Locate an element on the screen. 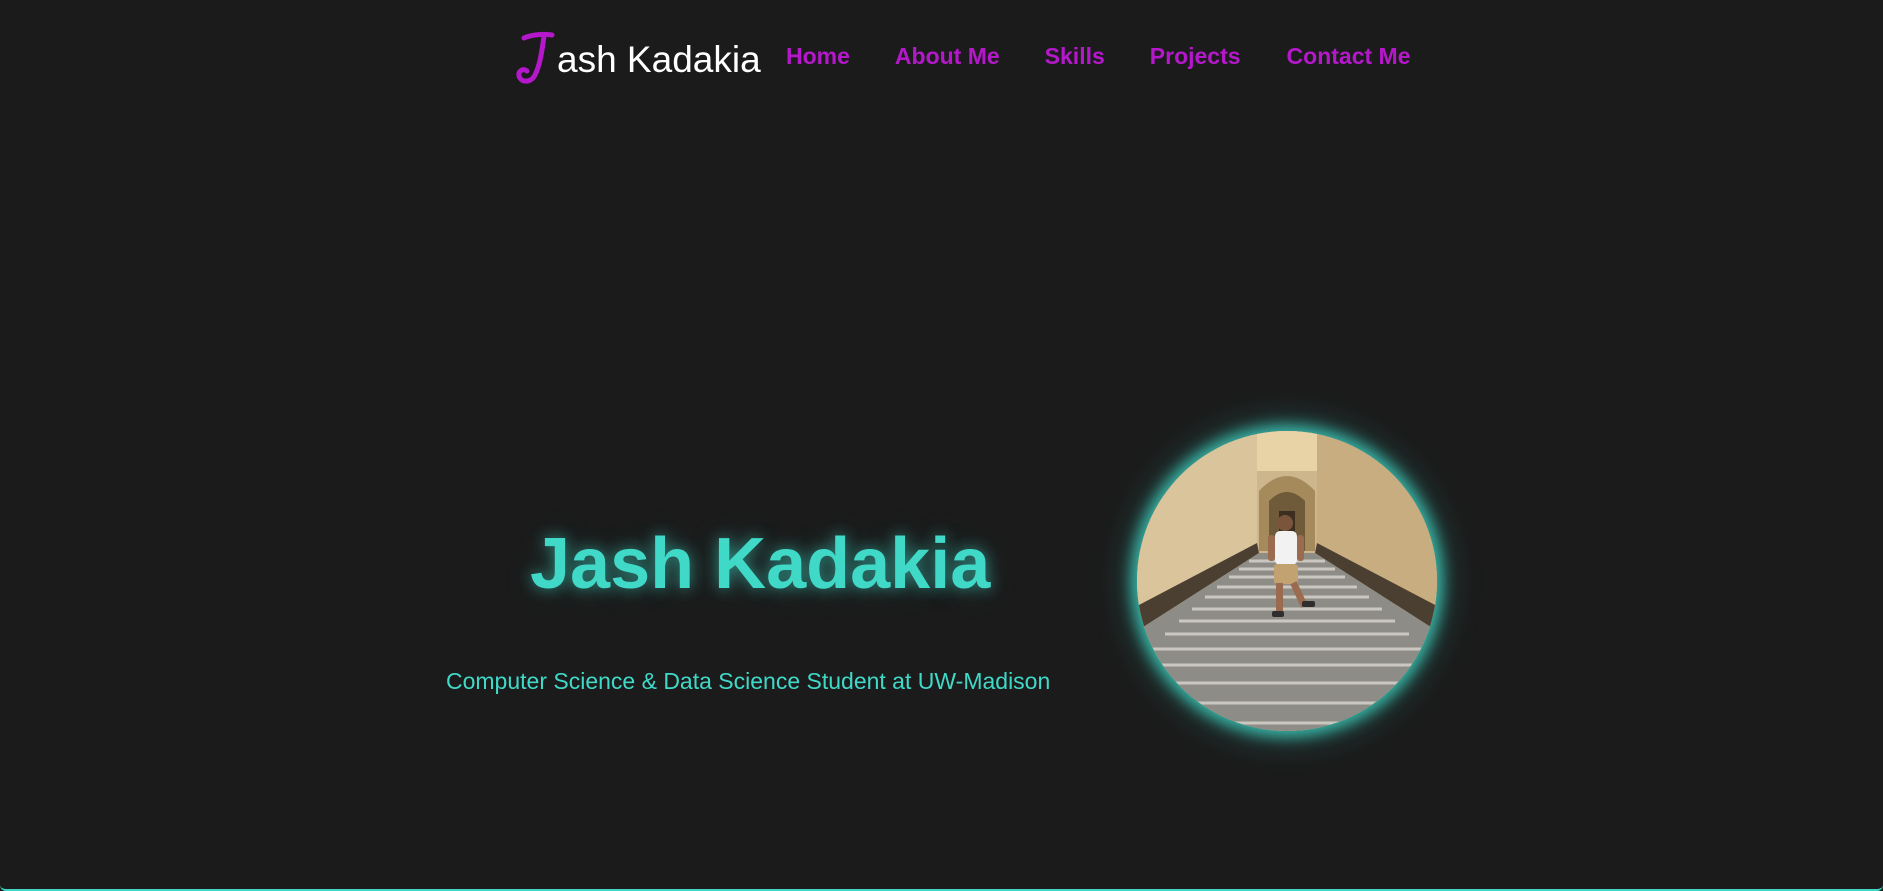  hero-title: Jash Kadakia is located at coordinates (760, 564).